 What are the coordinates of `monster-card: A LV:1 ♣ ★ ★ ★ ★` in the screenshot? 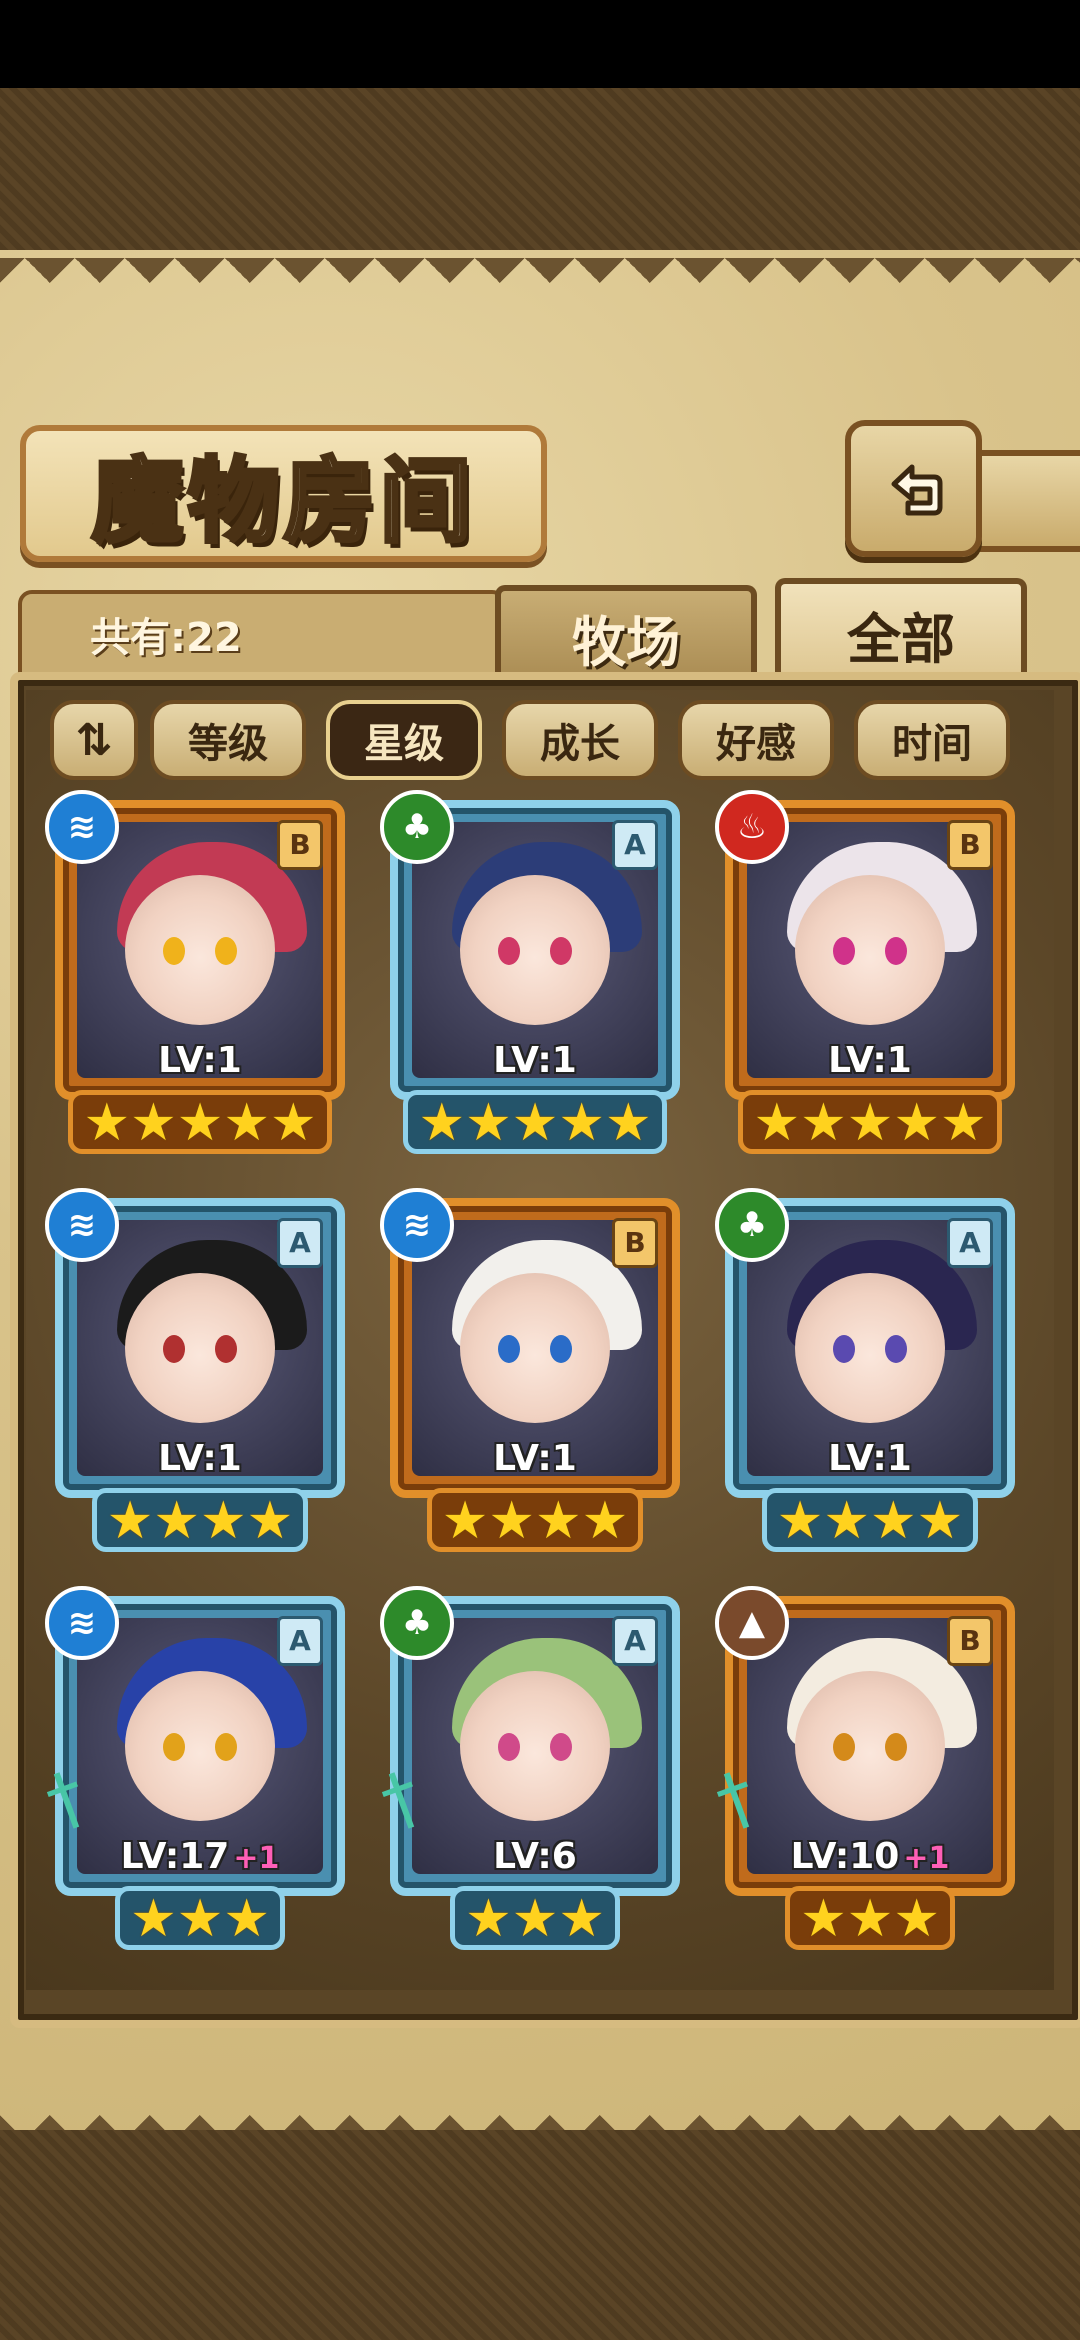 It's located at (870, 1373).